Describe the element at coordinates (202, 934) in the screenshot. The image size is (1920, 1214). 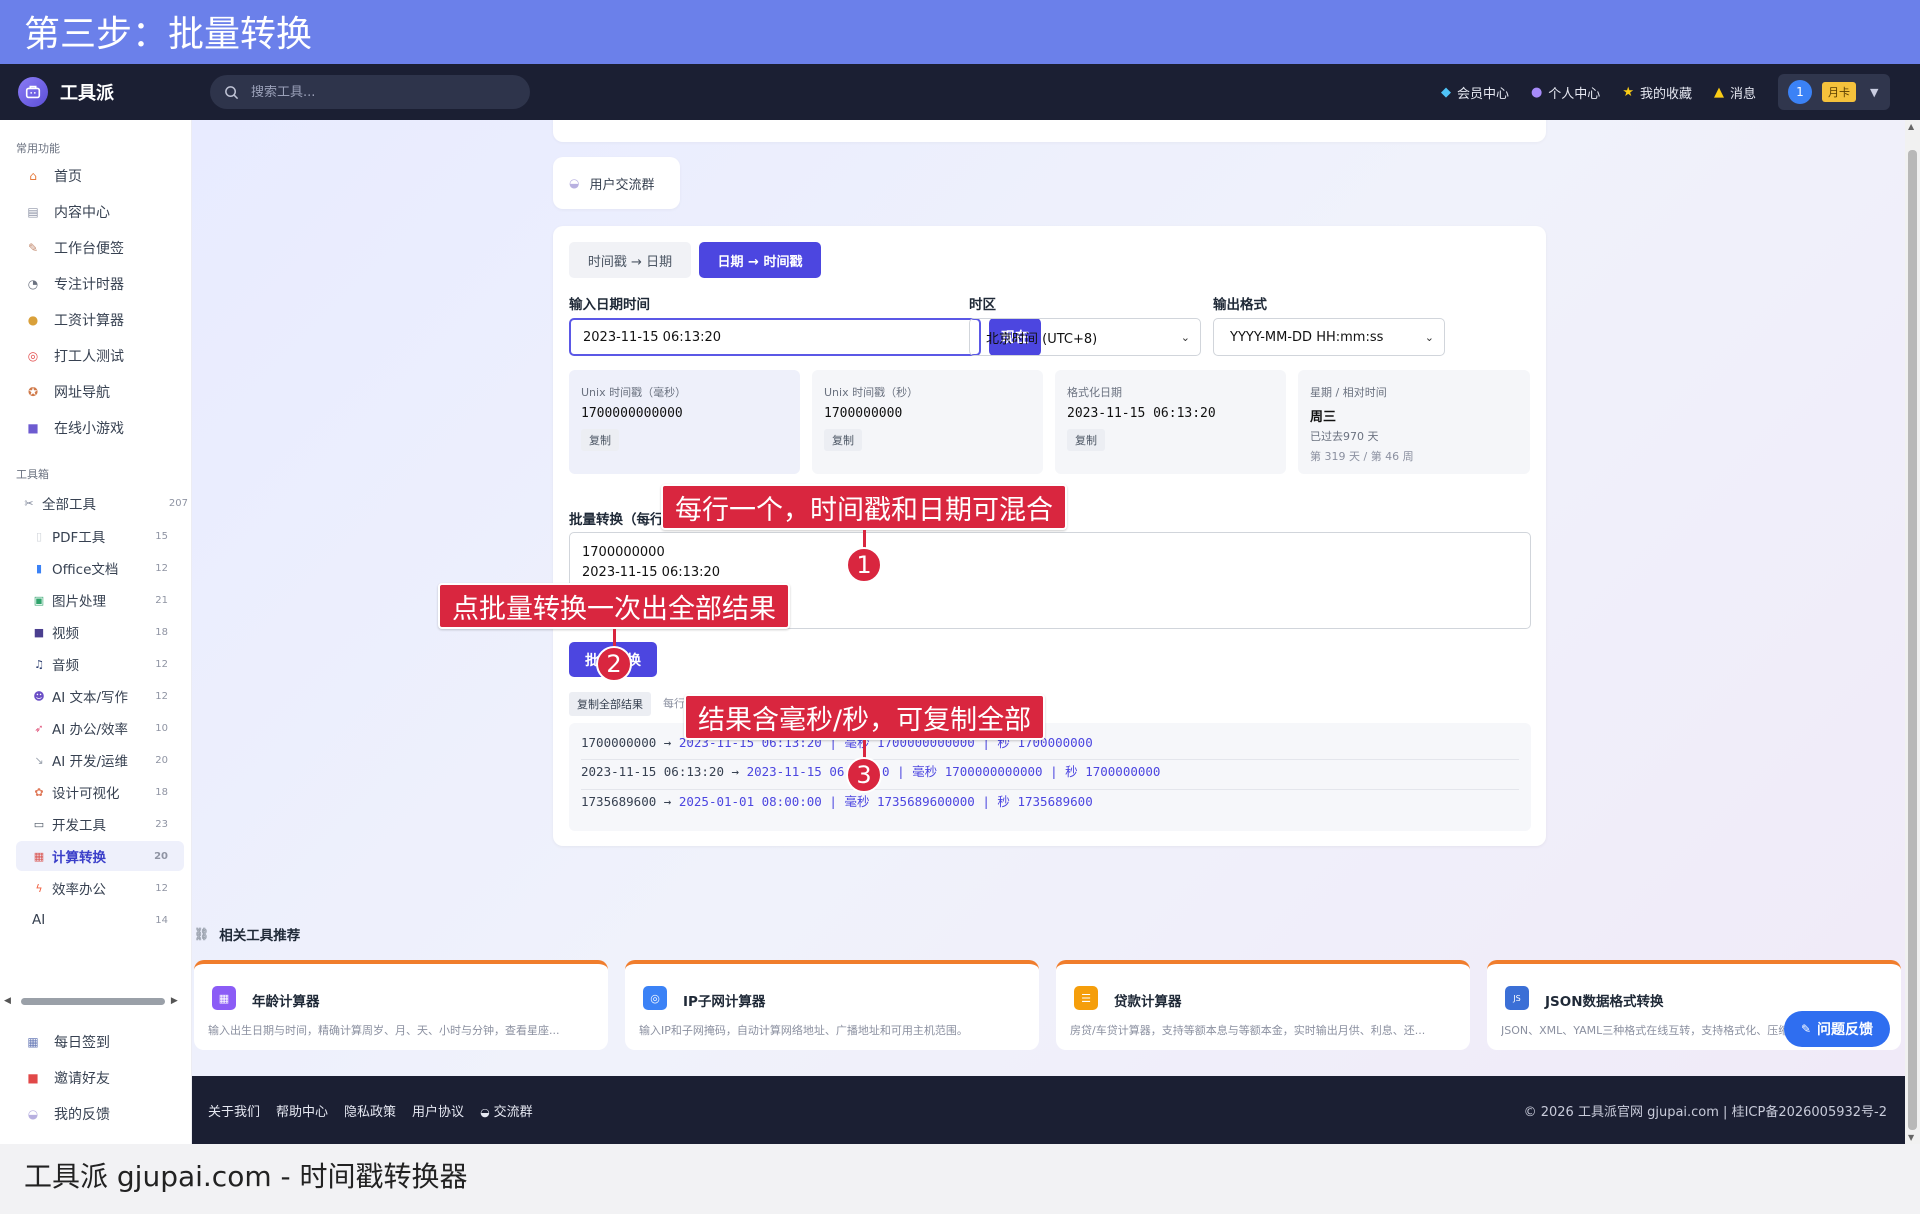
I see `link-icon: ⛓` at that location.